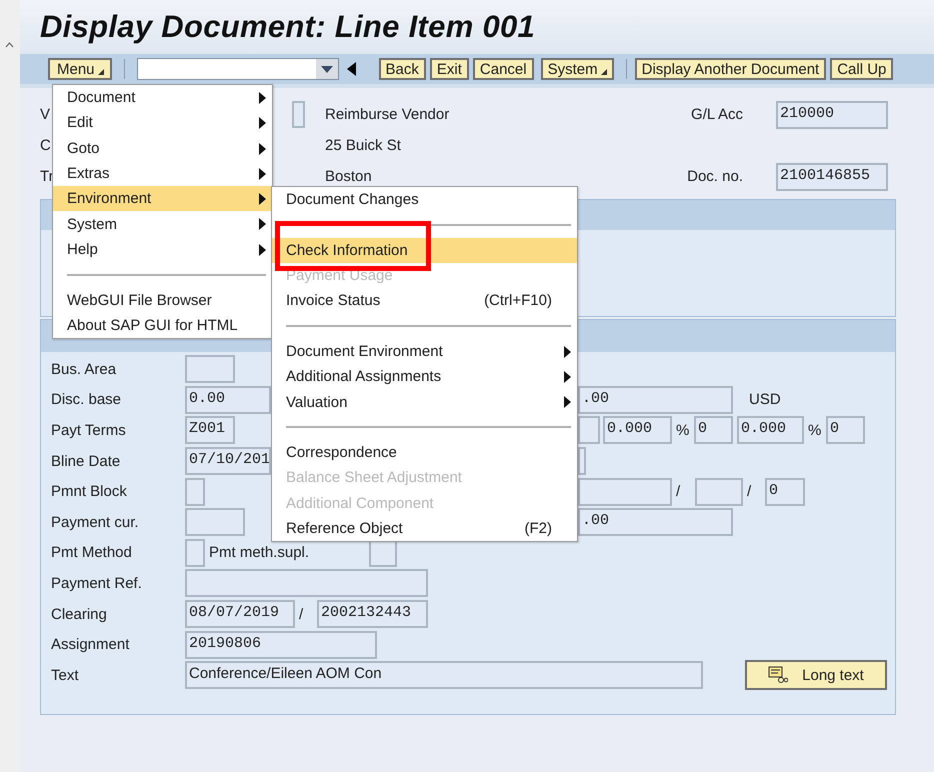  I want to click on menu-item: WebGUI File Browser, so click(162, 300).